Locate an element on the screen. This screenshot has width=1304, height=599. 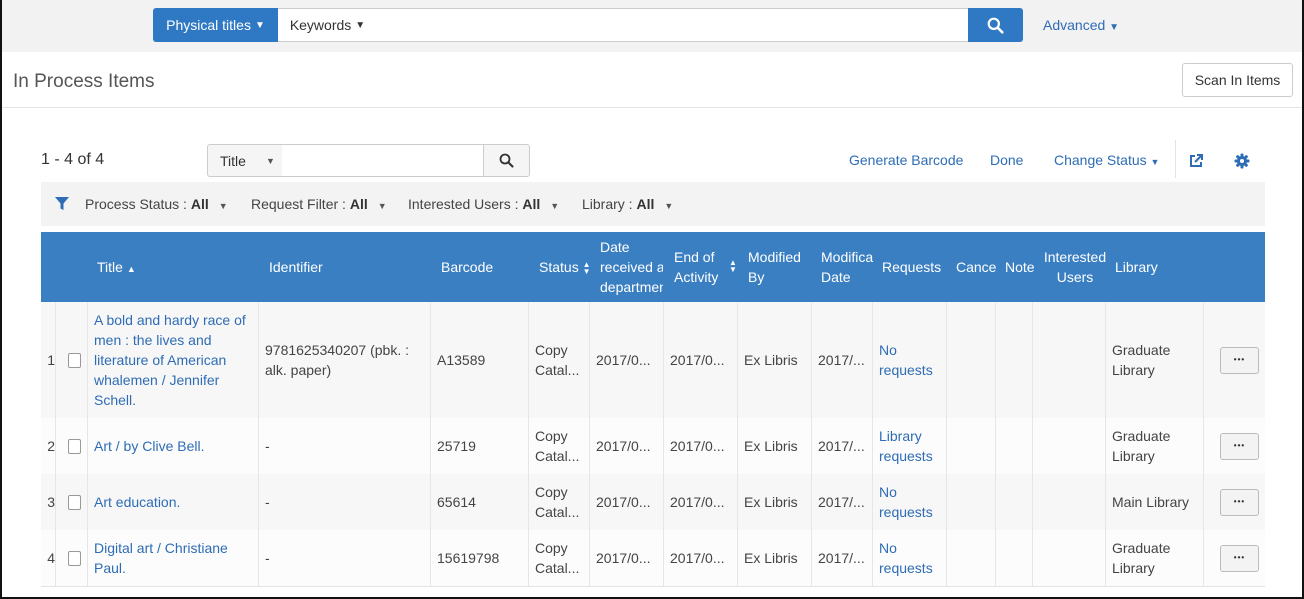
cancel-cell is located at coordinates (970, 446).